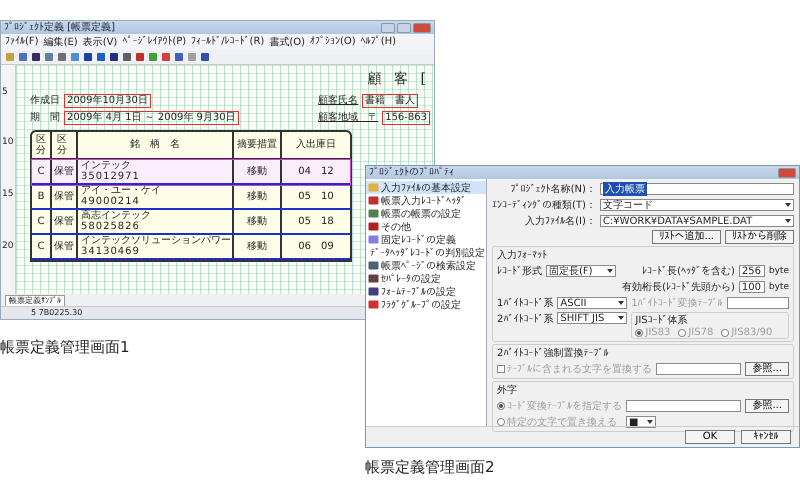 The image size is (800, 500). I want to click on settings-list-item: 帳票ﾍﾟｰｼﾞの検索設定, so click(426, 265).